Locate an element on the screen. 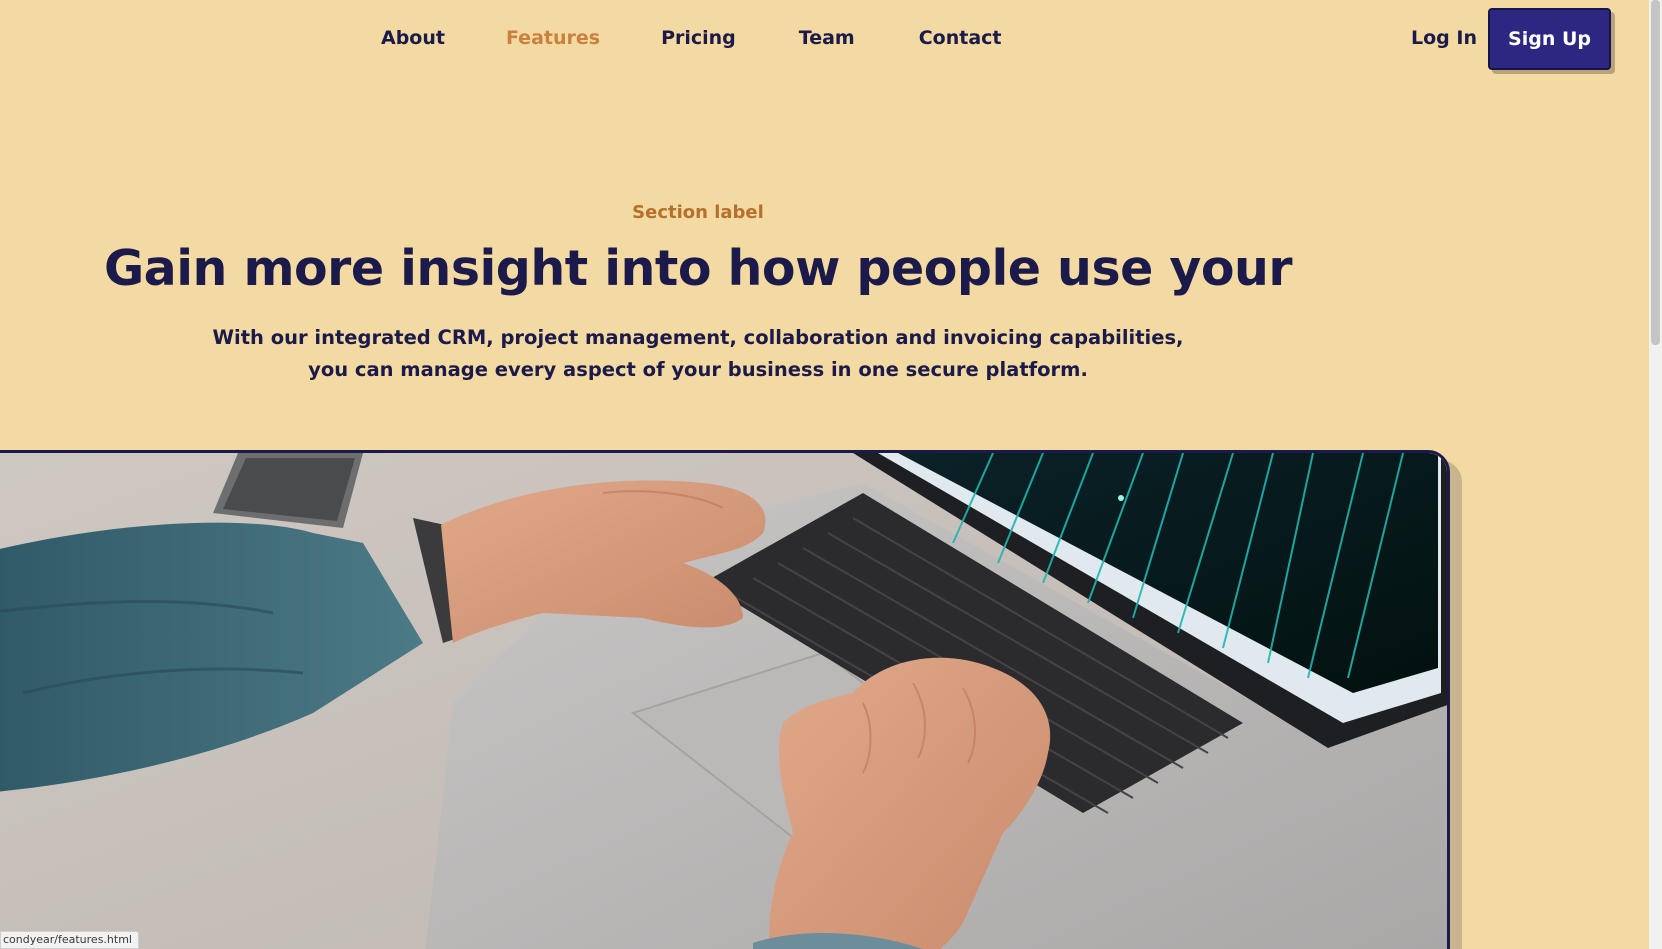 Image resolution: width=1662 pixels, height=949 pixels. nav-link-features: Features is located at coordinates (553, 38).